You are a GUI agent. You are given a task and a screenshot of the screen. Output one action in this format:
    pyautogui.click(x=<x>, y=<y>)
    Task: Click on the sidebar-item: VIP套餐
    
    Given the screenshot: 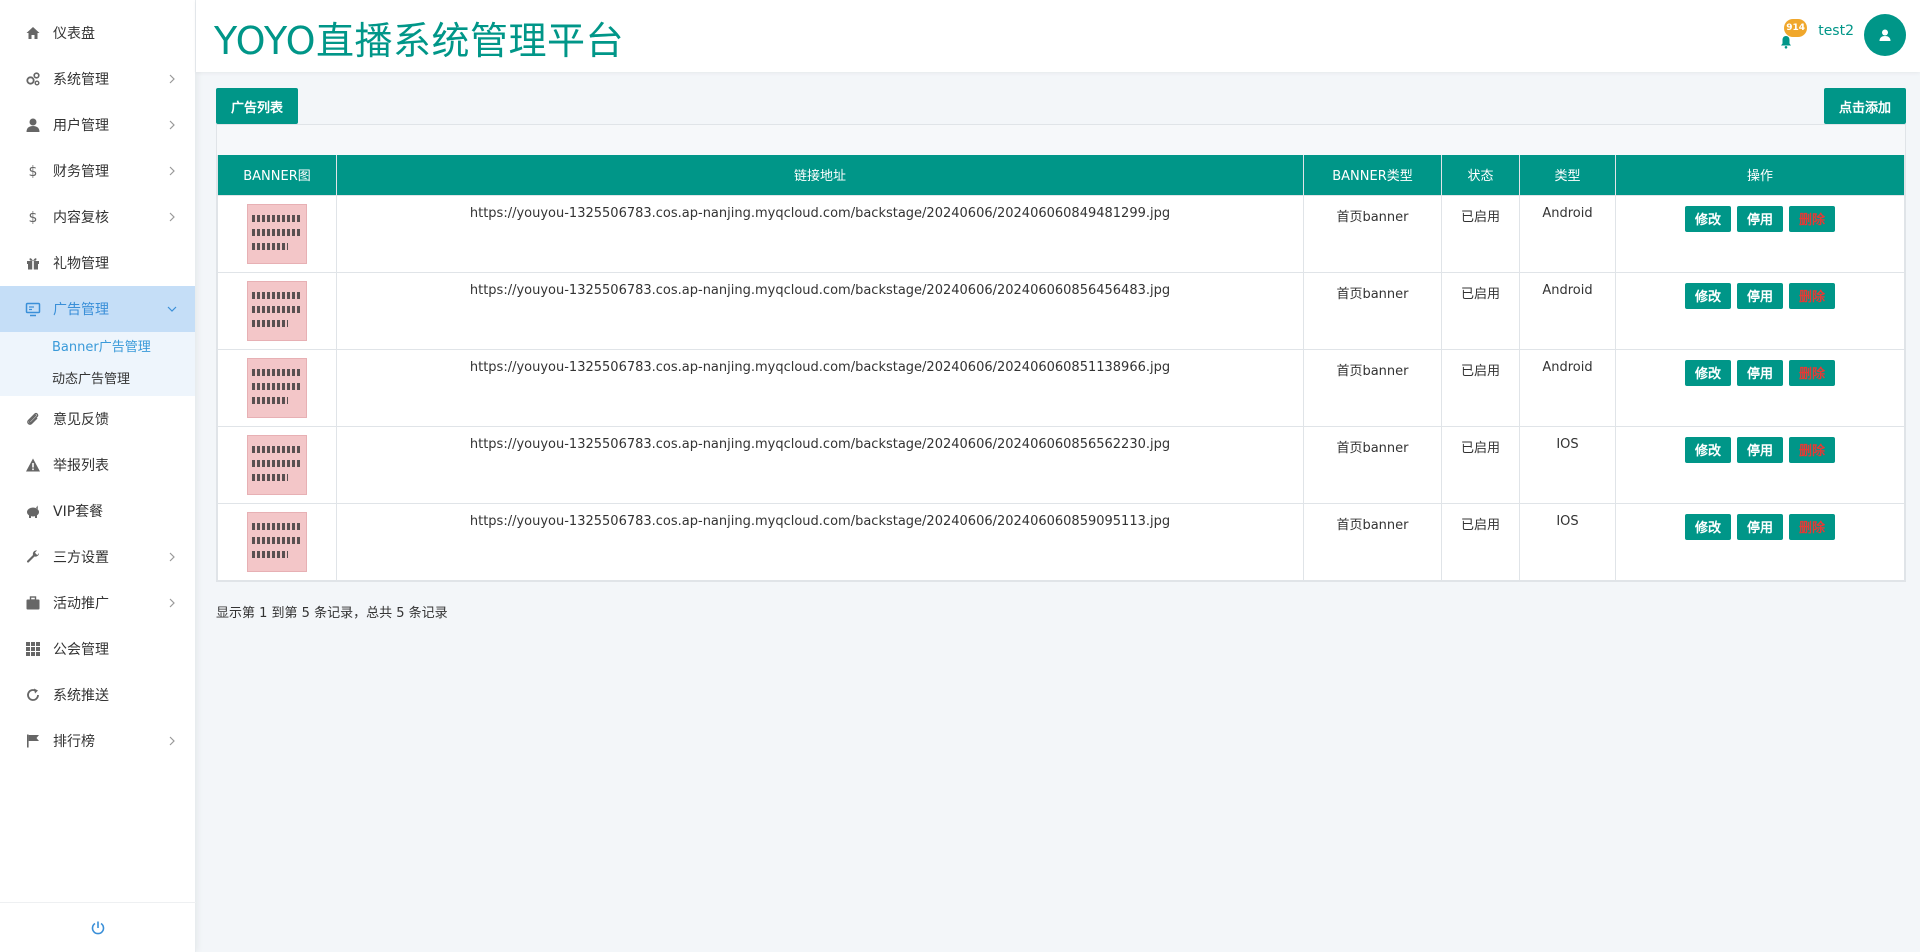 What is the action you would take?
    pyautogui.click(x=97, y=511)
    